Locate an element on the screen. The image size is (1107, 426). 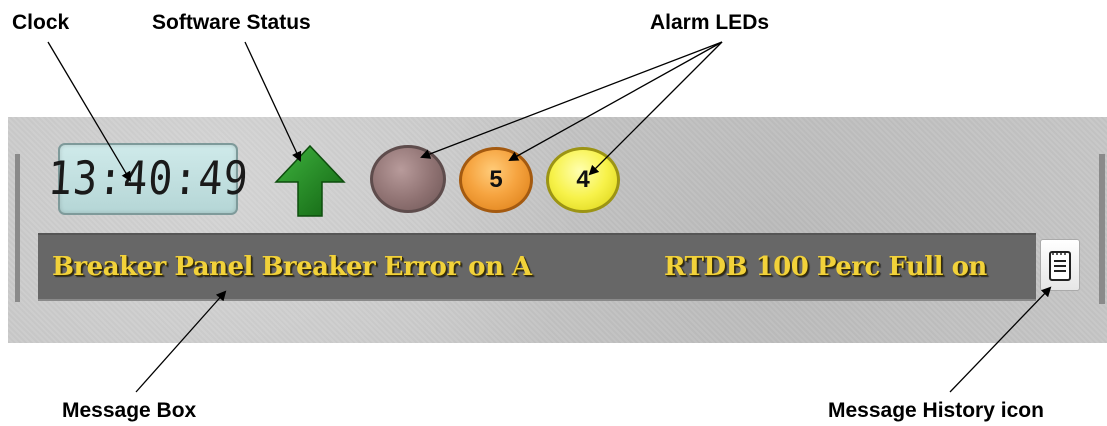
alarm-led-2-count: 5 is located at coordinates (496, 179).